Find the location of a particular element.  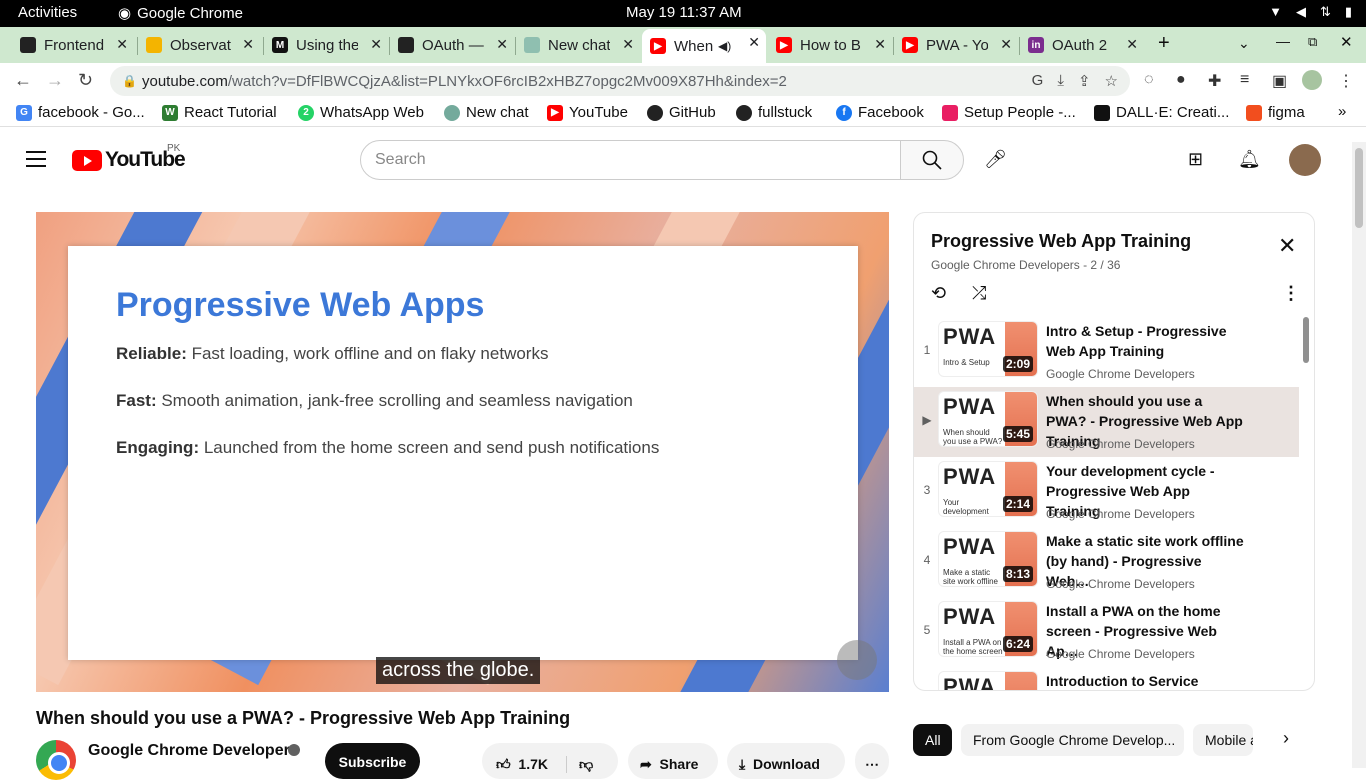

extension-loading-icon: ◌ is located at coordinates (1149, 80).